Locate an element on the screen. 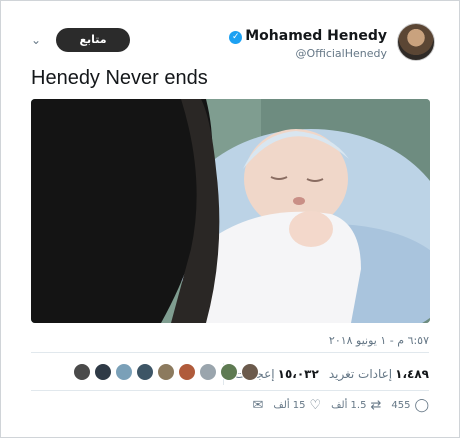  retweets-count: ١،٤٨٩ is located at coordinates (412, 374).